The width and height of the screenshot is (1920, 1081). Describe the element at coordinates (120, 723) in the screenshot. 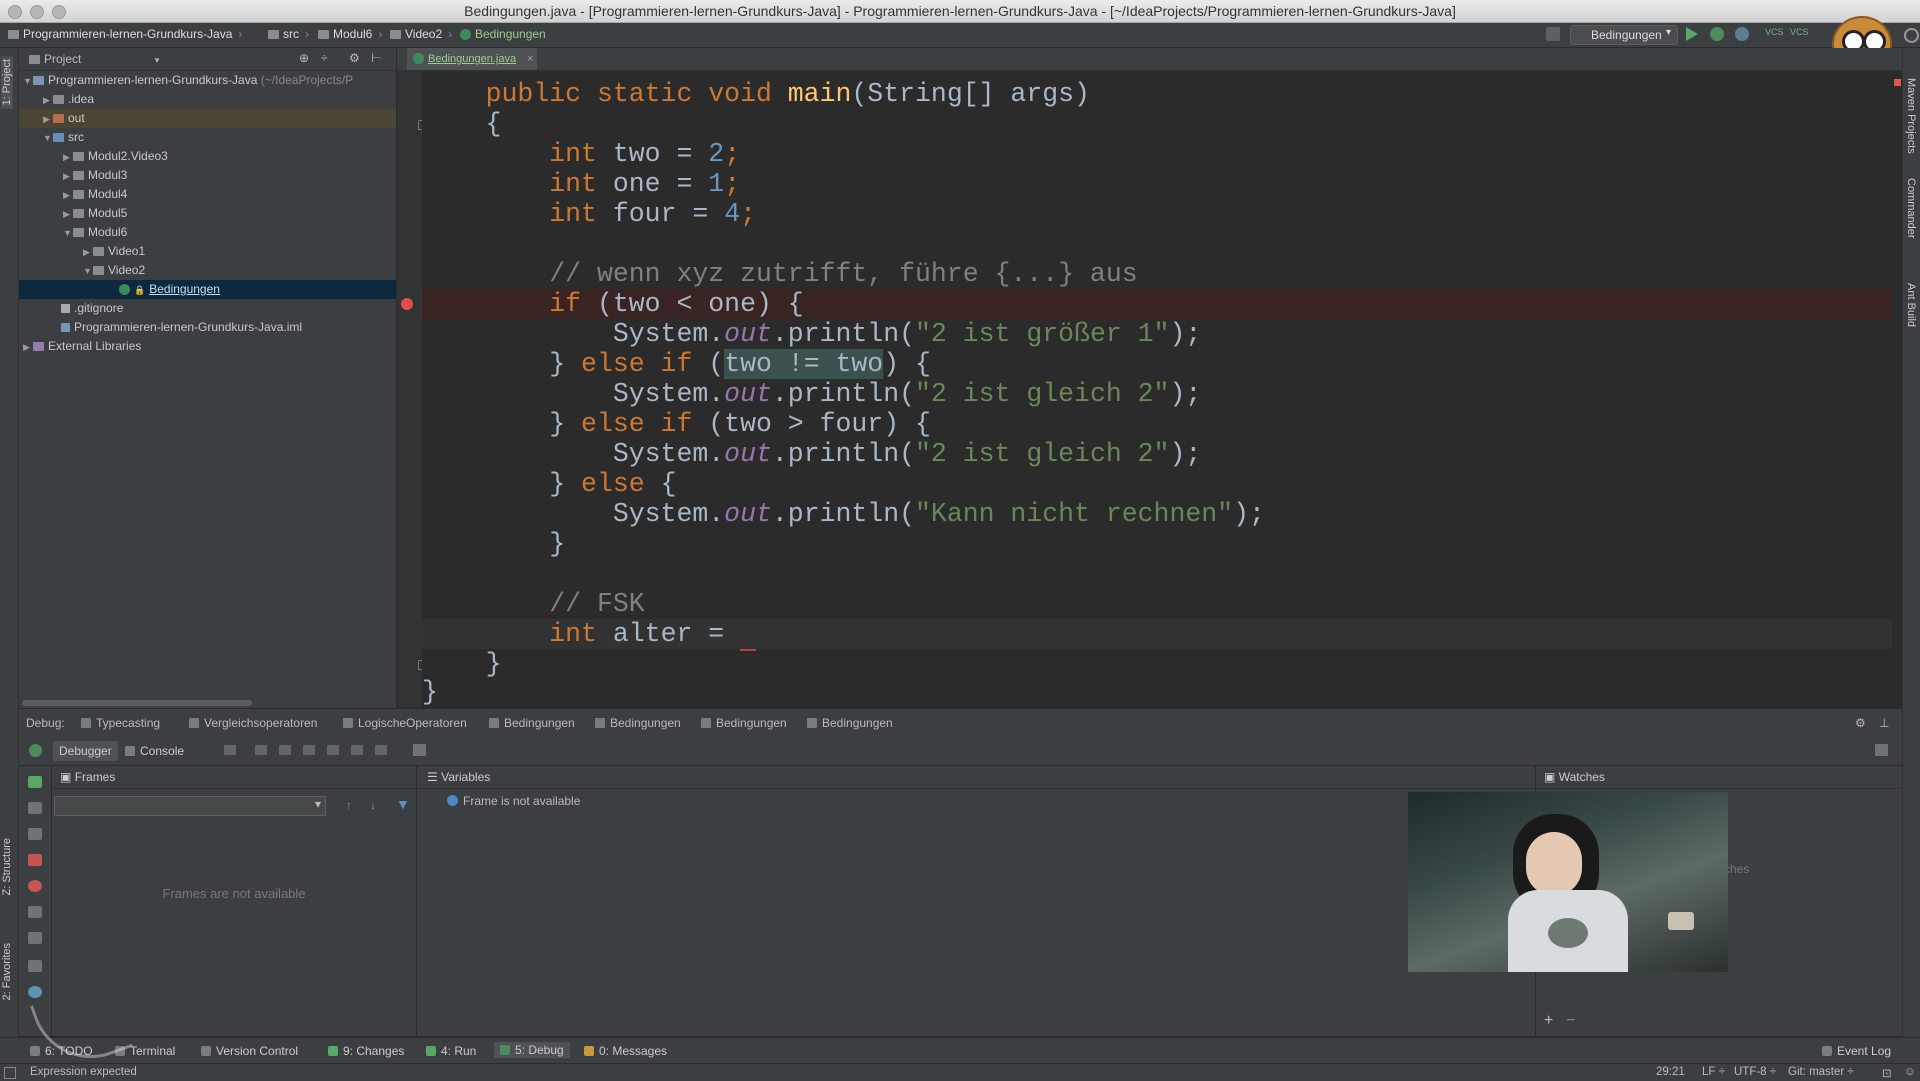

I see `debug-tab-typecasting: Typecasting` at that location.